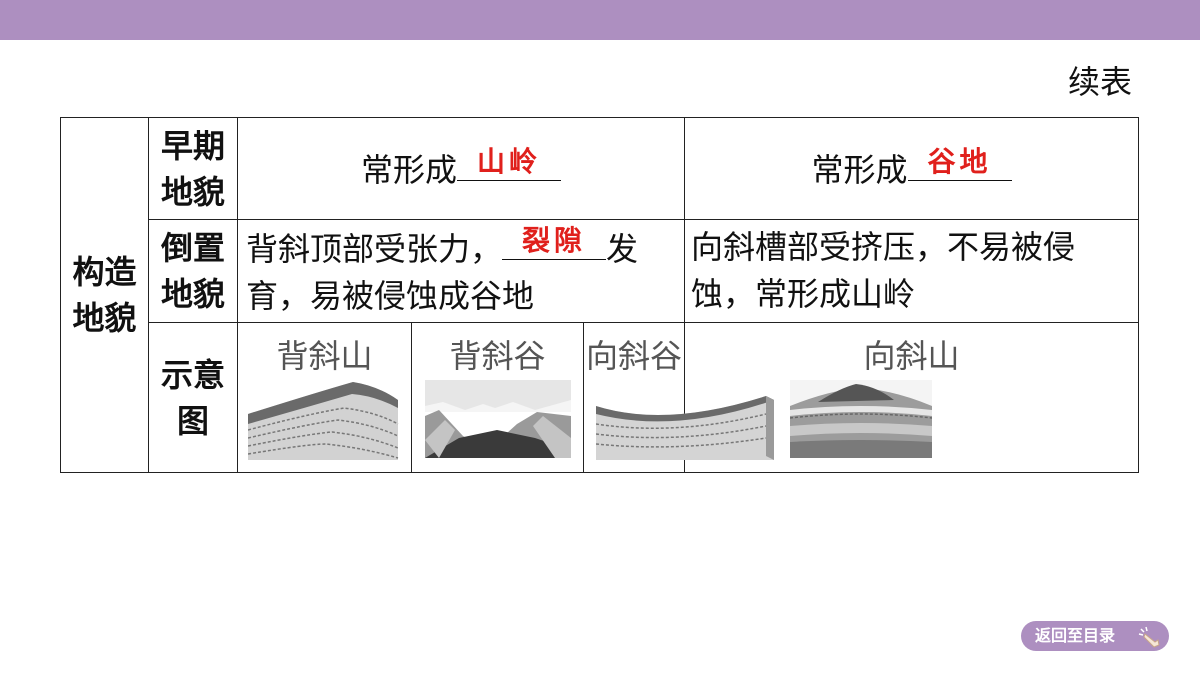 The image size is (1200, 675). Describe the element at coordinates (192, 145) in the screenshot. I see `row-label-early-line1: 早期` at that location.